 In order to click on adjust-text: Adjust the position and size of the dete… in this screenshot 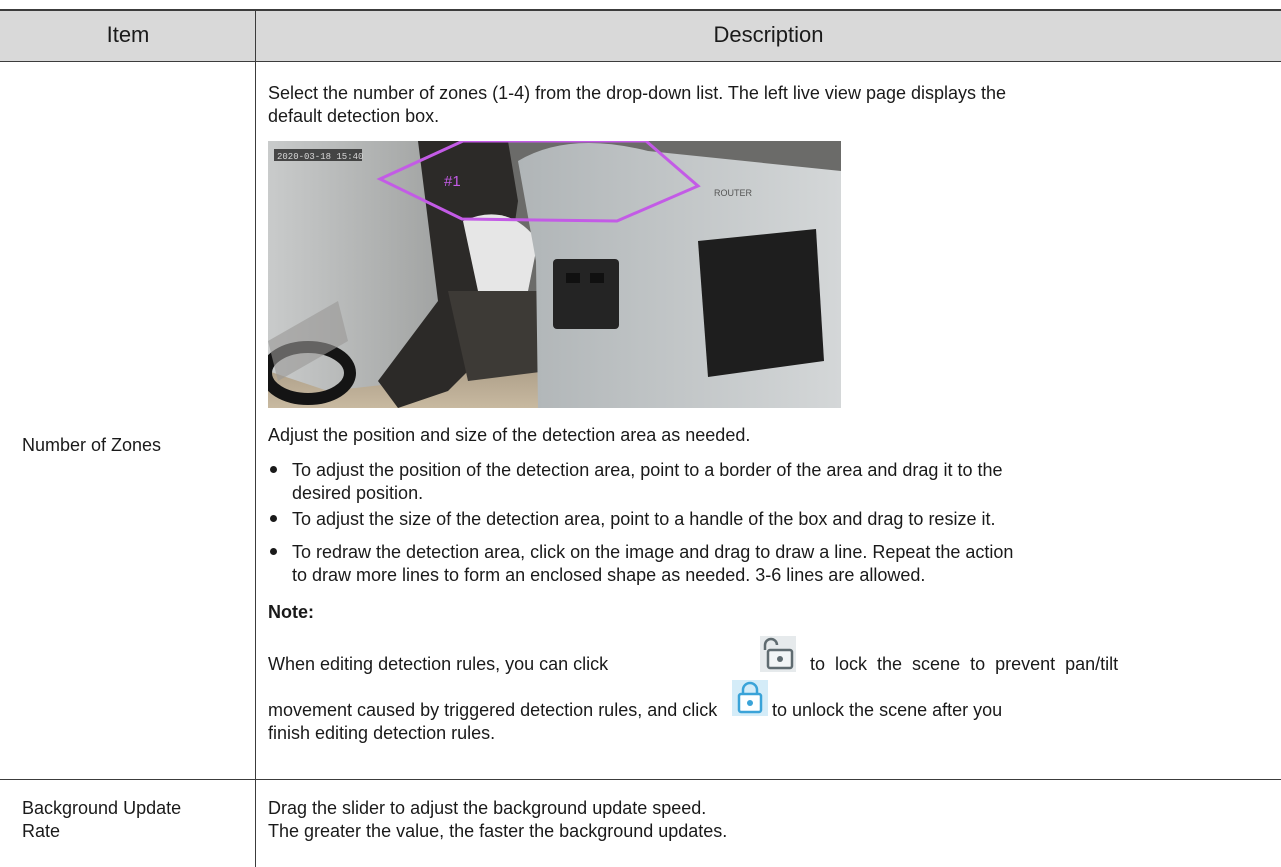, I will do `click(509, 435)`.